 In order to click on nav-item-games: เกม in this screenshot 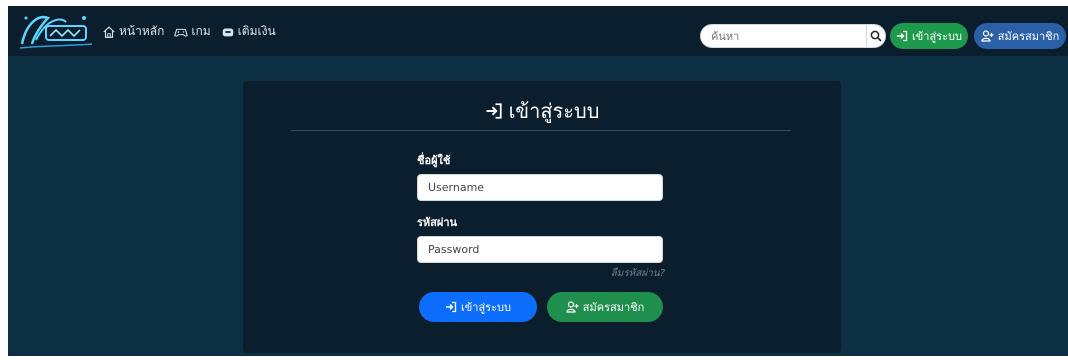, I will do `click(192, 31)`.